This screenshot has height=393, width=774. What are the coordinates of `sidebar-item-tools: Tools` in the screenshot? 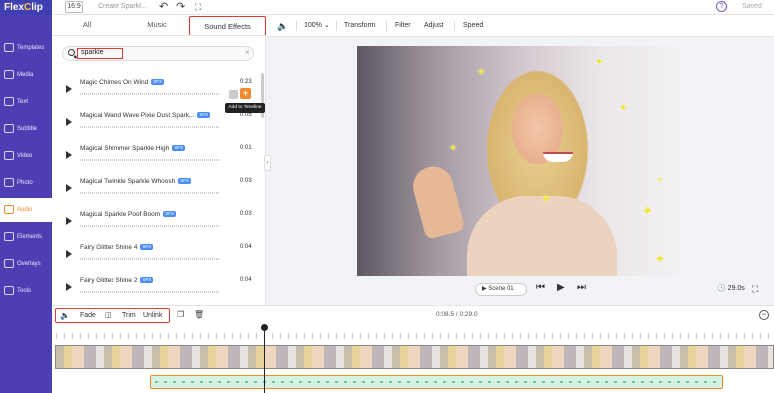 It's located at (26, 291).